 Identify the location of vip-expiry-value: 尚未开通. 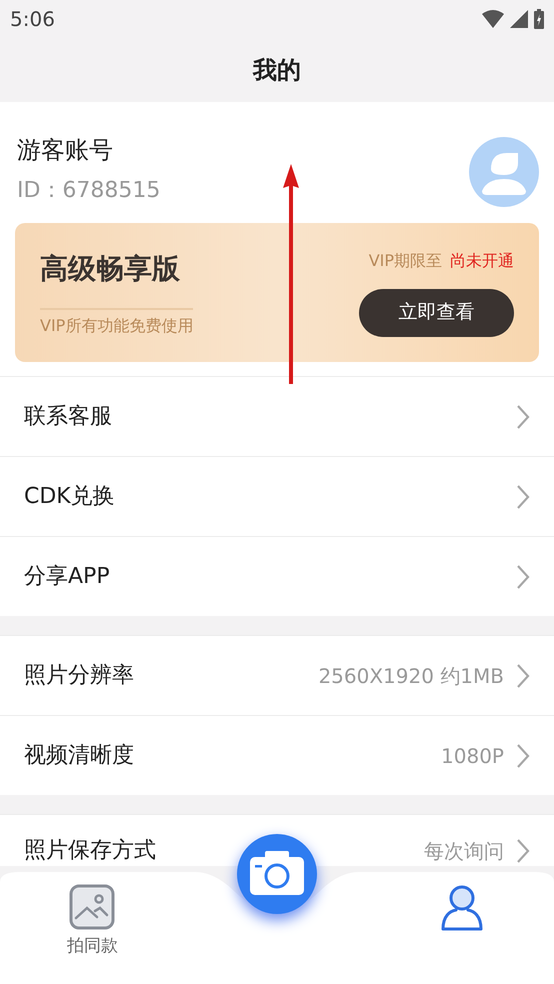
(482, 261).